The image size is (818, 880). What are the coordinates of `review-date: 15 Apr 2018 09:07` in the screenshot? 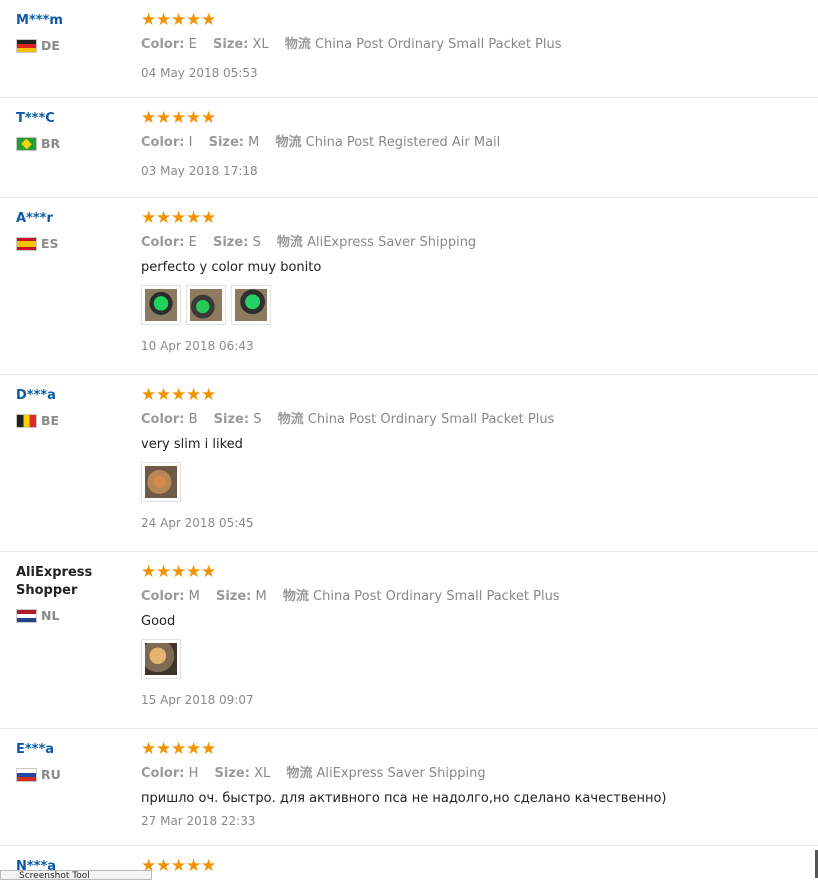 It's located at (197, 700).